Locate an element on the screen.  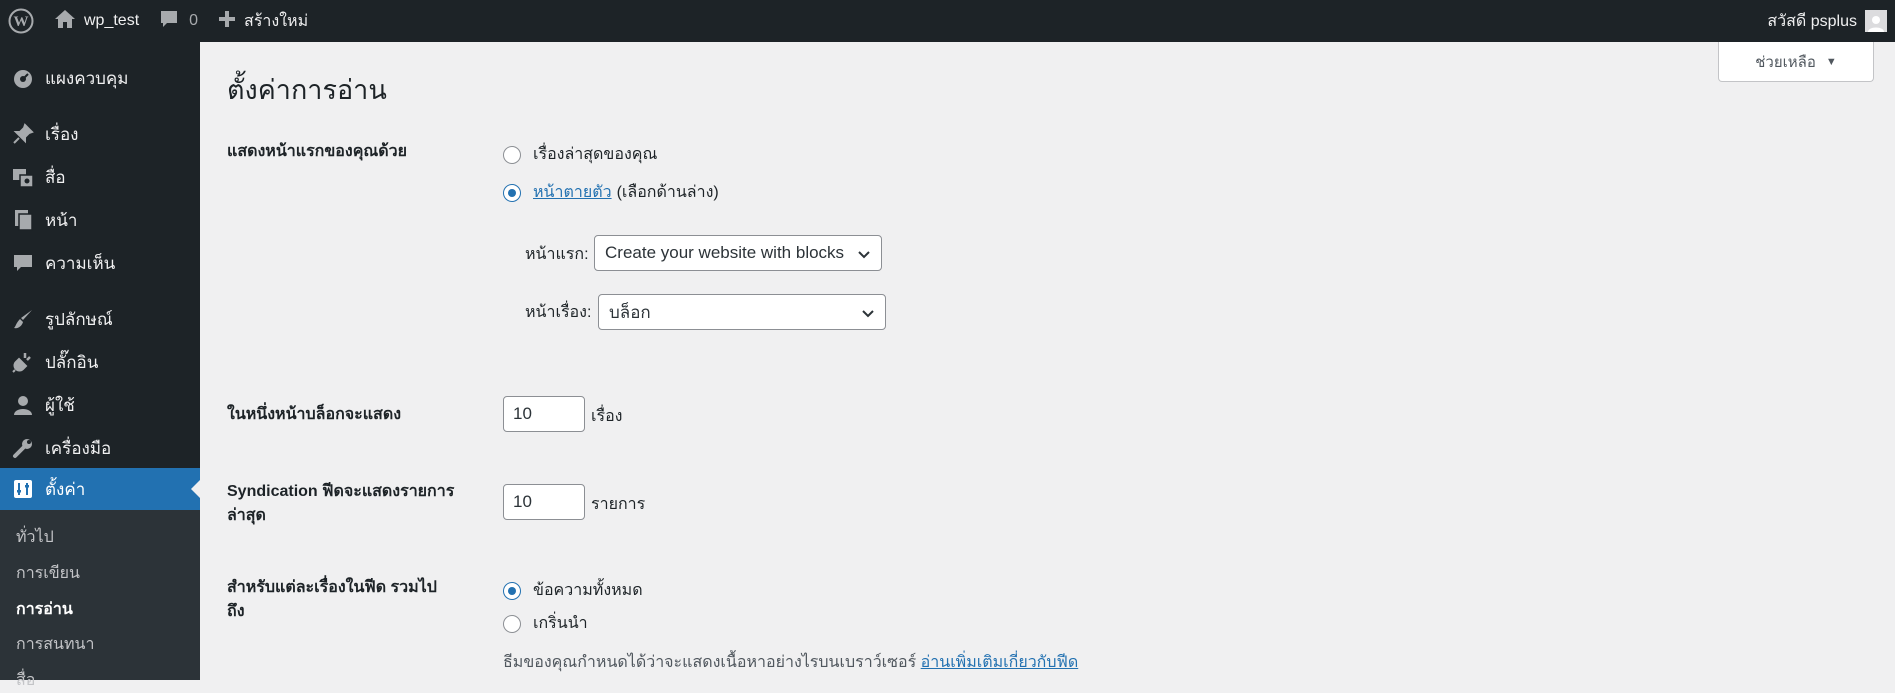
posts-per-page-unit: เรื่อง is located at coordinates (607, 416).